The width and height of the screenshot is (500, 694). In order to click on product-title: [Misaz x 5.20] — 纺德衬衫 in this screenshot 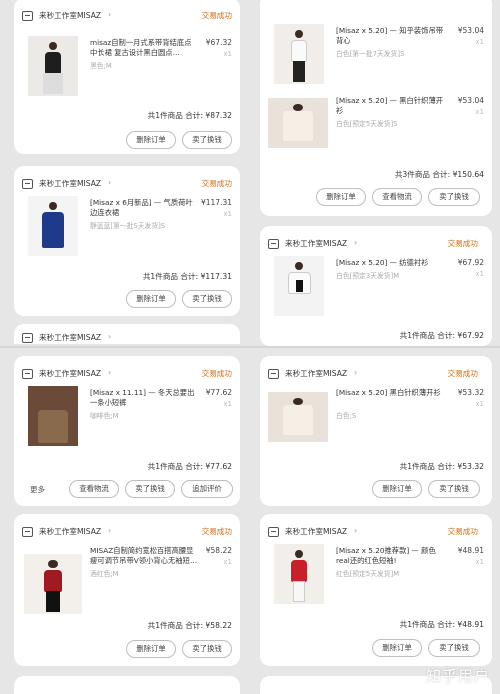, I will do `click(390, 263)`.